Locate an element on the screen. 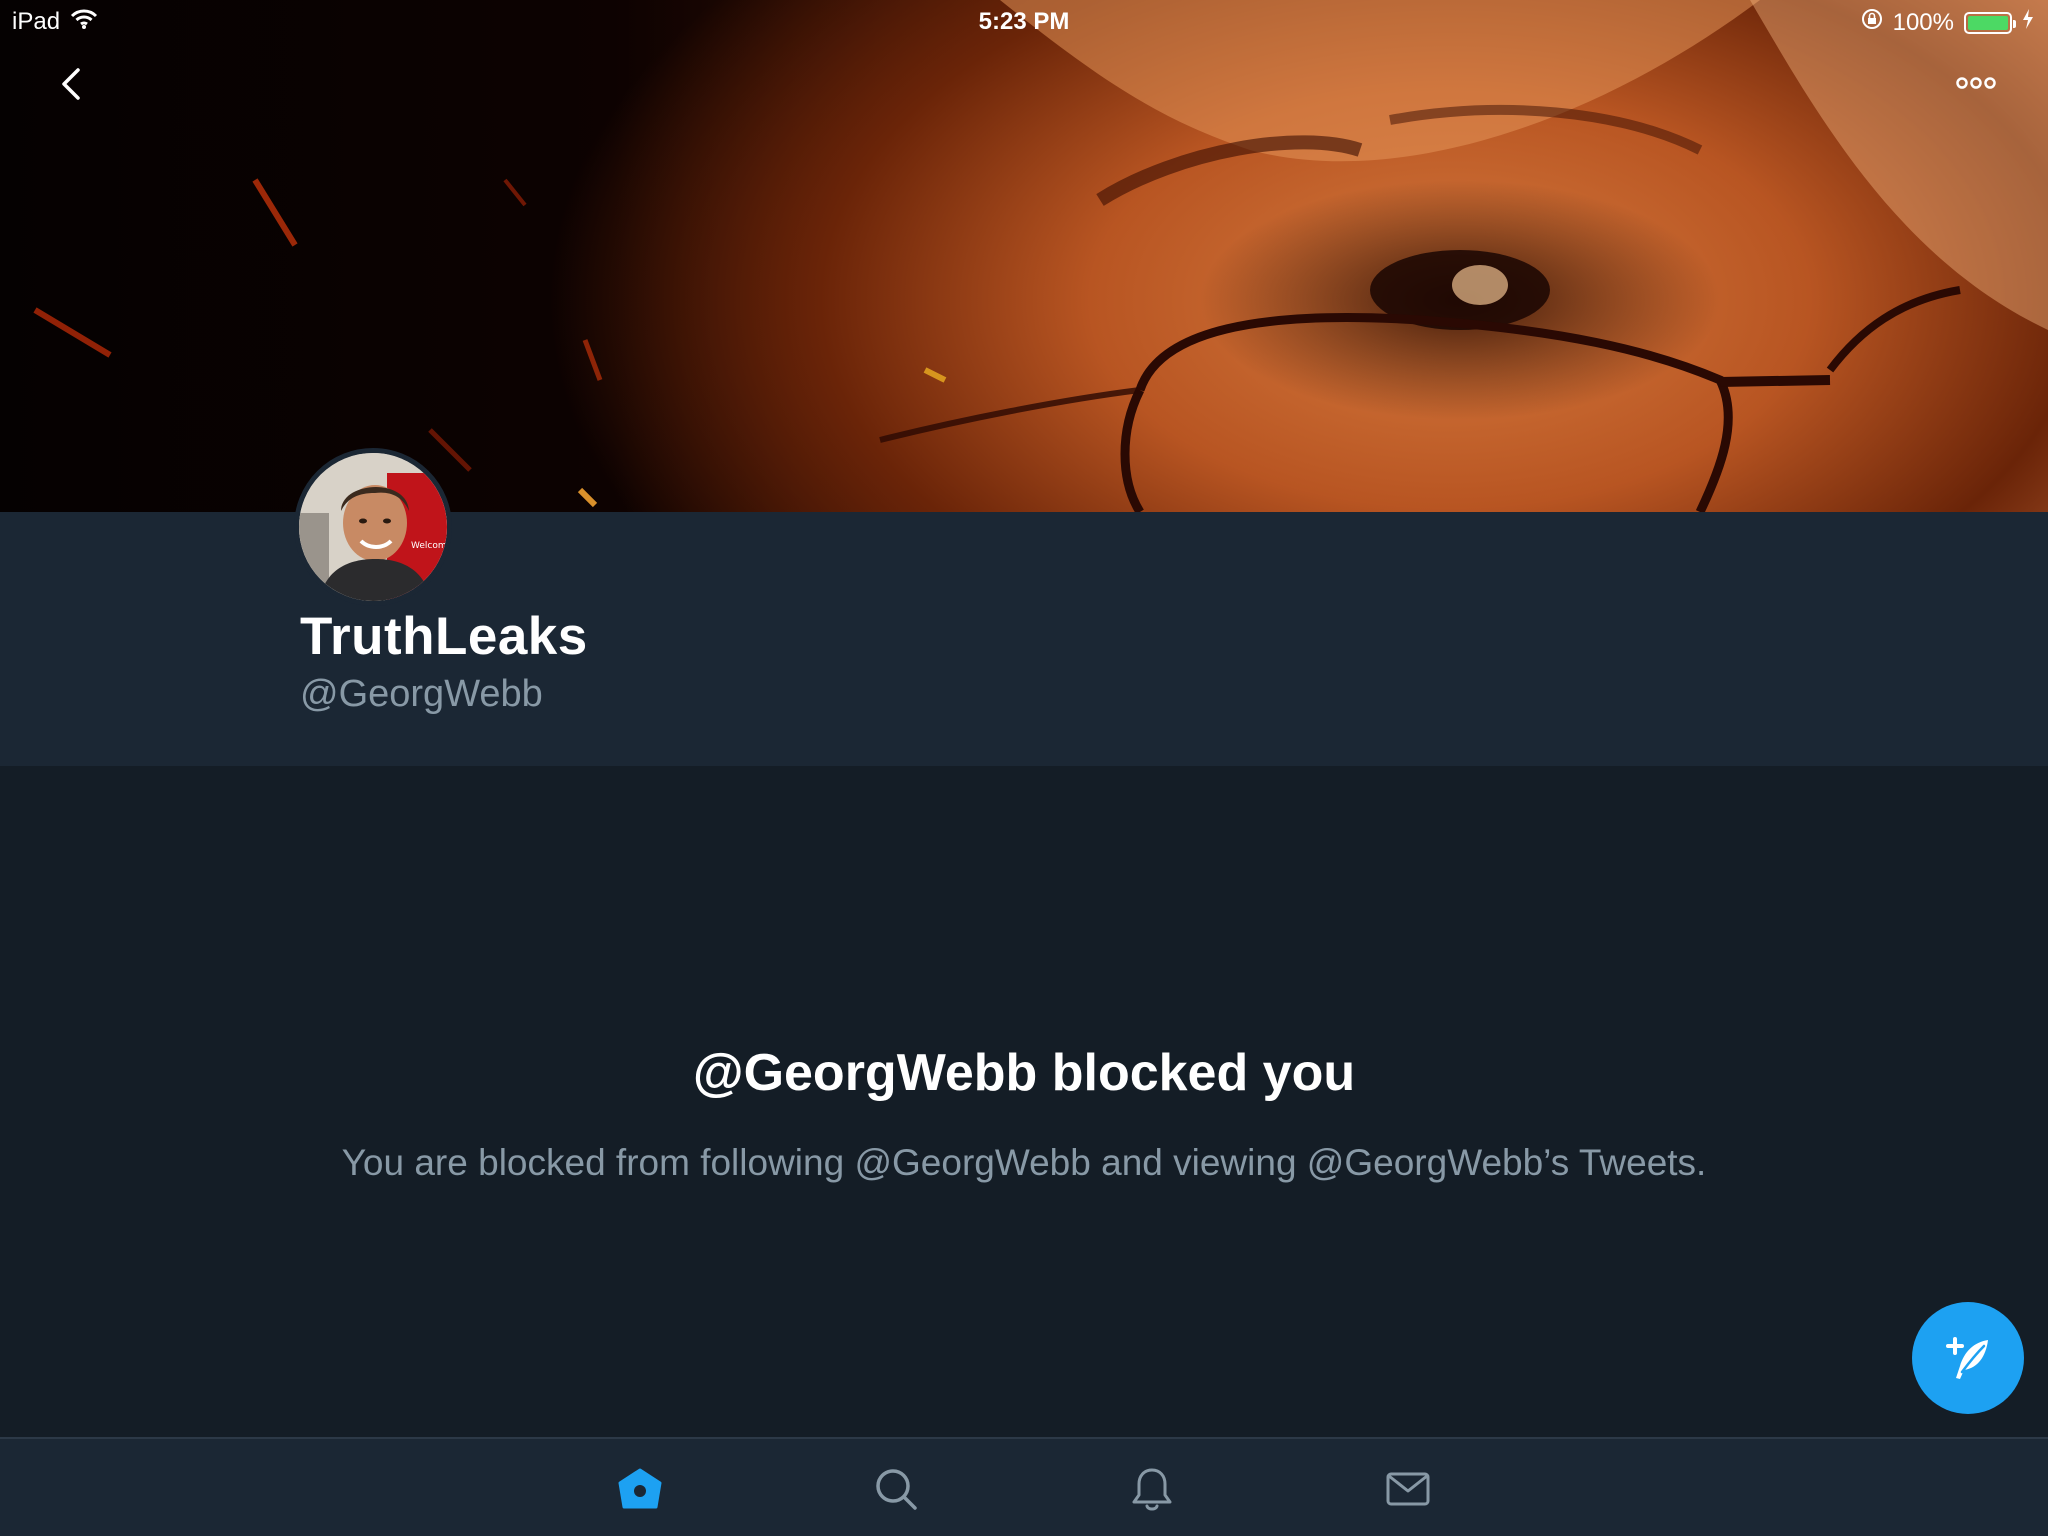 The image size is (2048, 1536). blocked-title: @GeorgWebb blocked you is located at coordinates (1024, 1073).